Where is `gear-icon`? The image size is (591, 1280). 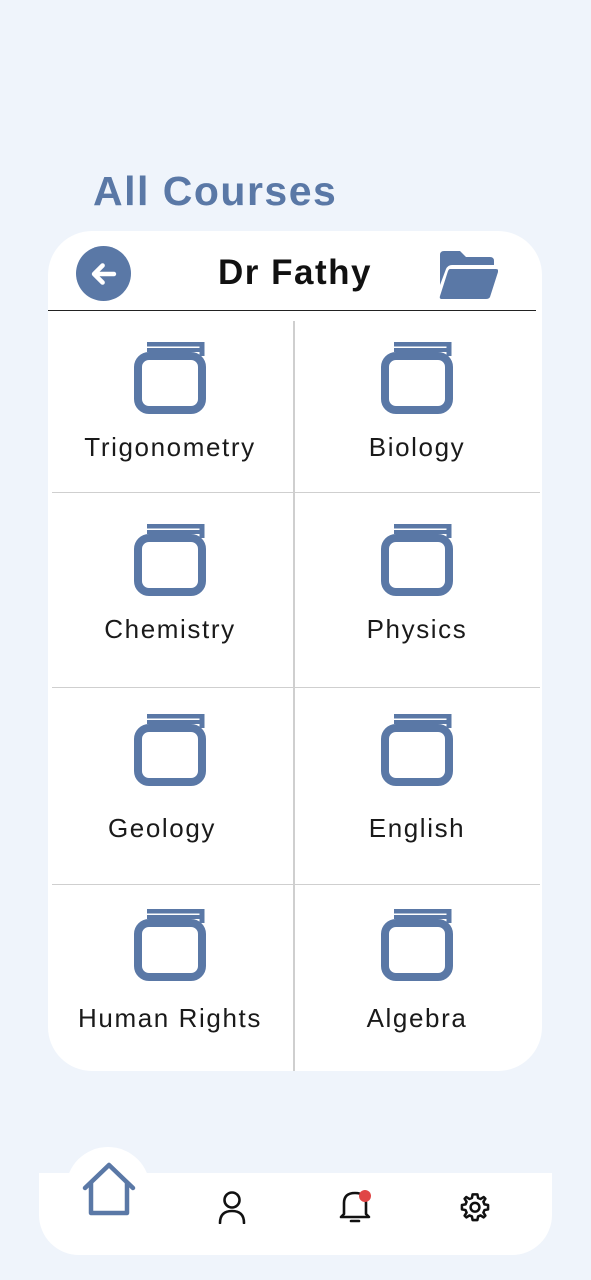 gear-icon is located at coordinates (475, 1207).